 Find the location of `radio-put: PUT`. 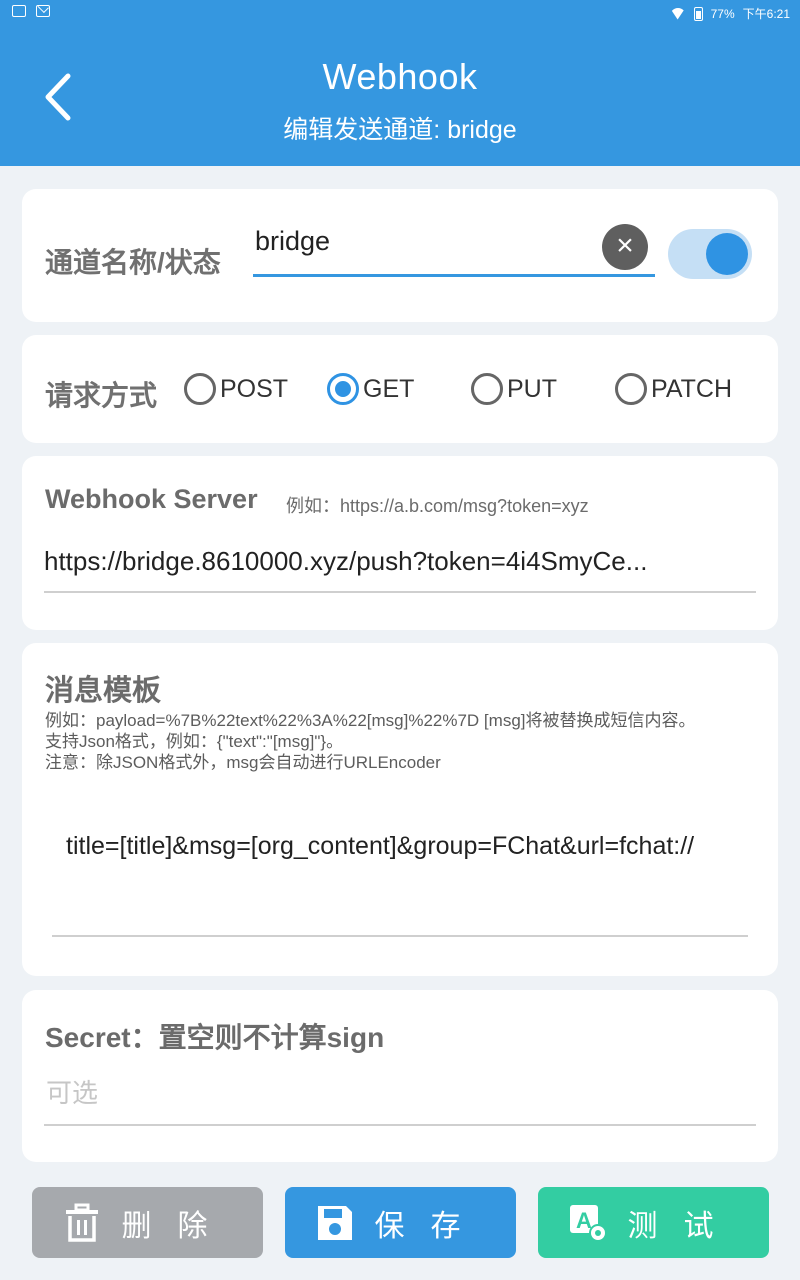

radio-put: PUT is located at coordinates (514, 389).